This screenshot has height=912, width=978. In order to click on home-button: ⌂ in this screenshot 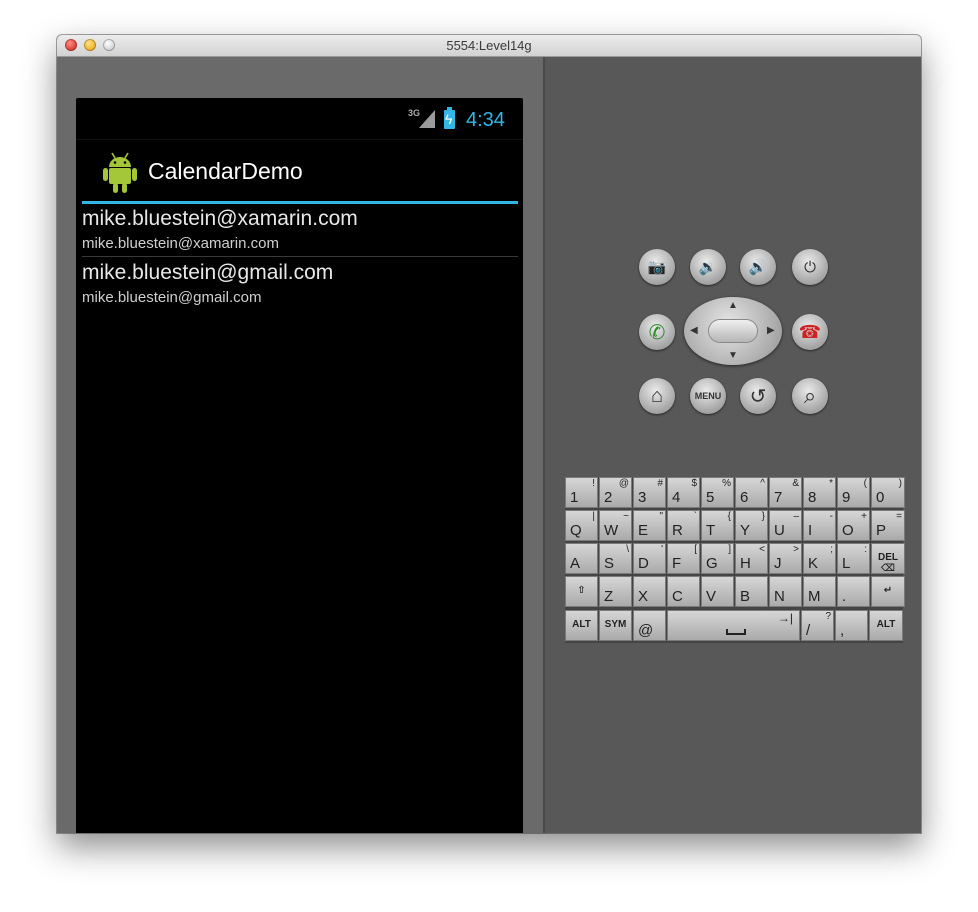, I will do `click(657, 396)`.